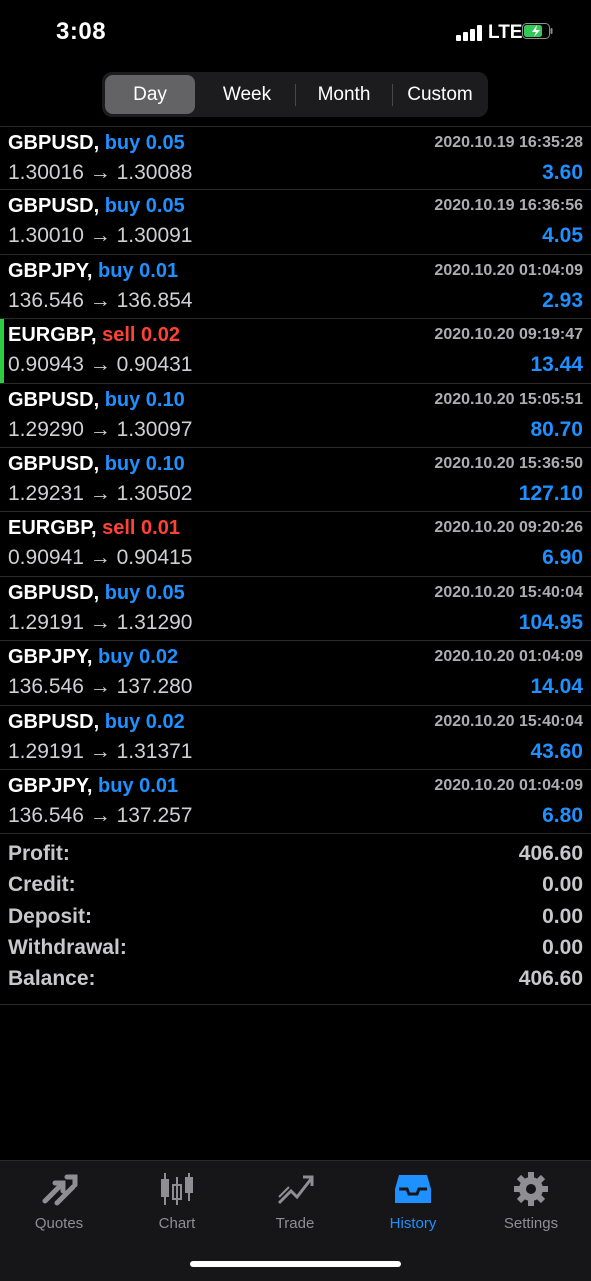 The width and height of the screenshot is (591, 1281). What do you see at coordinates (508, 142) in the screenshot?
I see `trade-time: 2020.10.19 16:35:28` at bounding box center [508, 142].